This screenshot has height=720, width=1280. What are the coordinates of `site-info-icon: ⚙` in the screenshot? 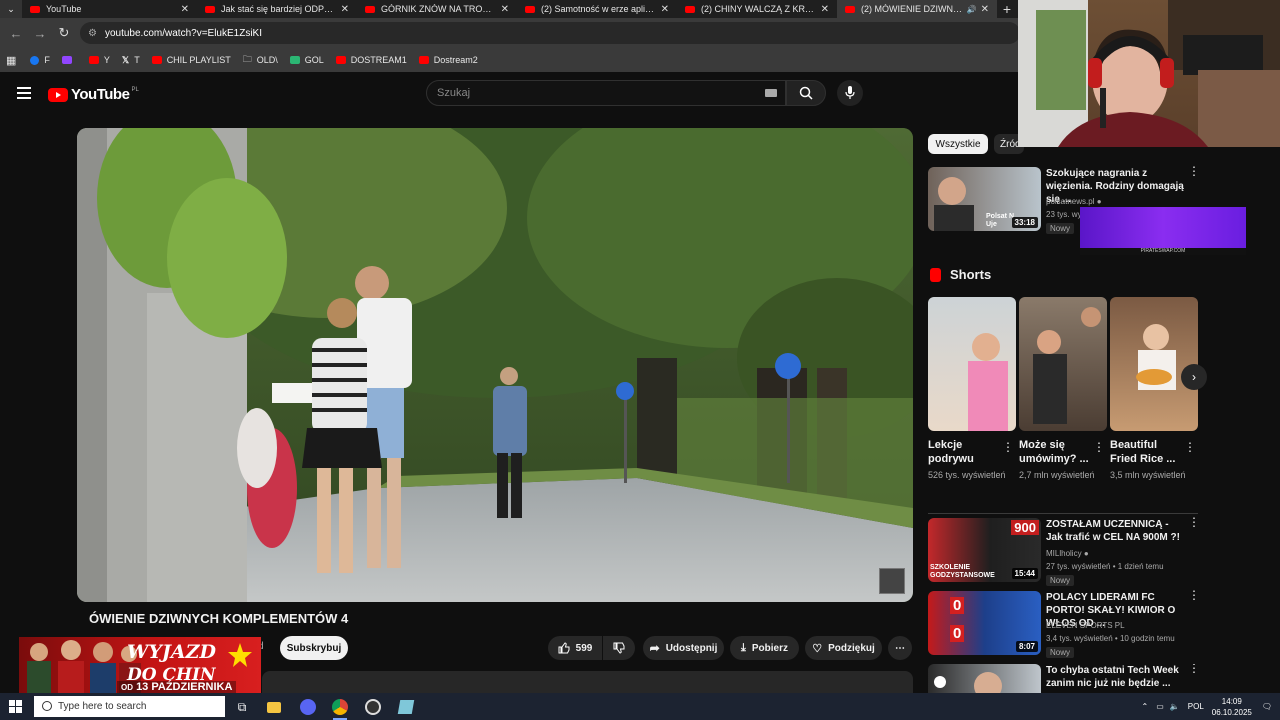 It's located at (92, 33).